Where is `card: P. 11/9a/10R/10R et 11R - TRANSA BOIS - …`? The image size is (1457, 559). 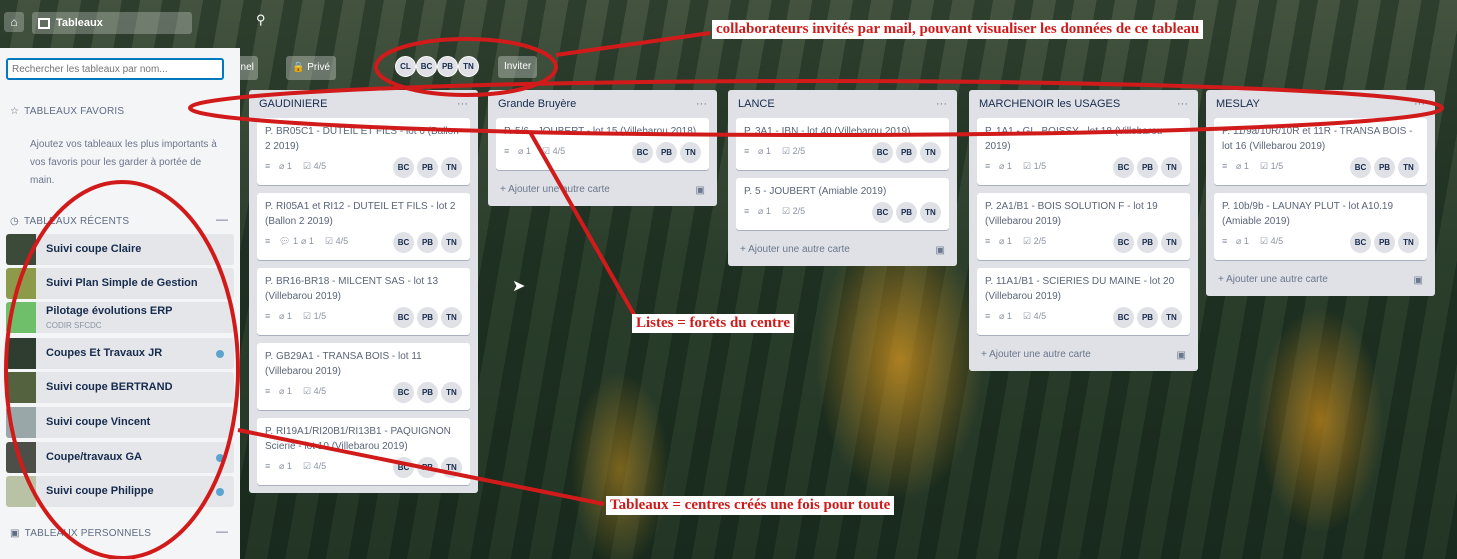 card: P. 11/9a/10R/10R et 11R - TRANSA BOIS - … is located at coordinates (1320, 151).